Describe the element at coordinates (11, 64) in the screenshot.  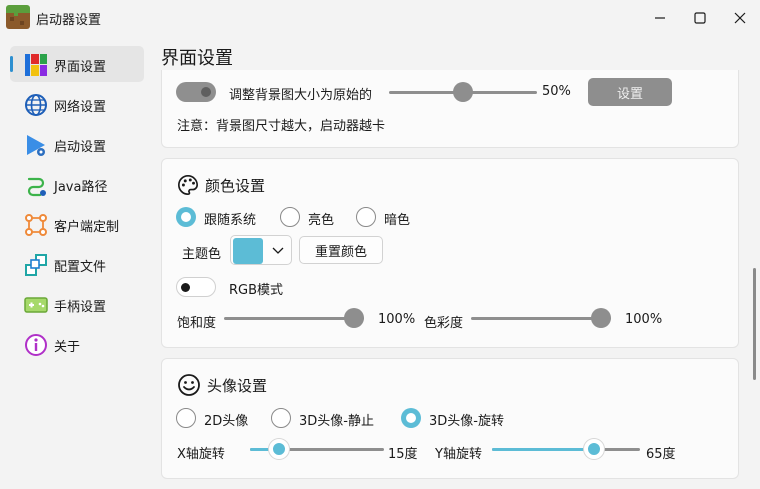
I see `active-indicator` at that location.